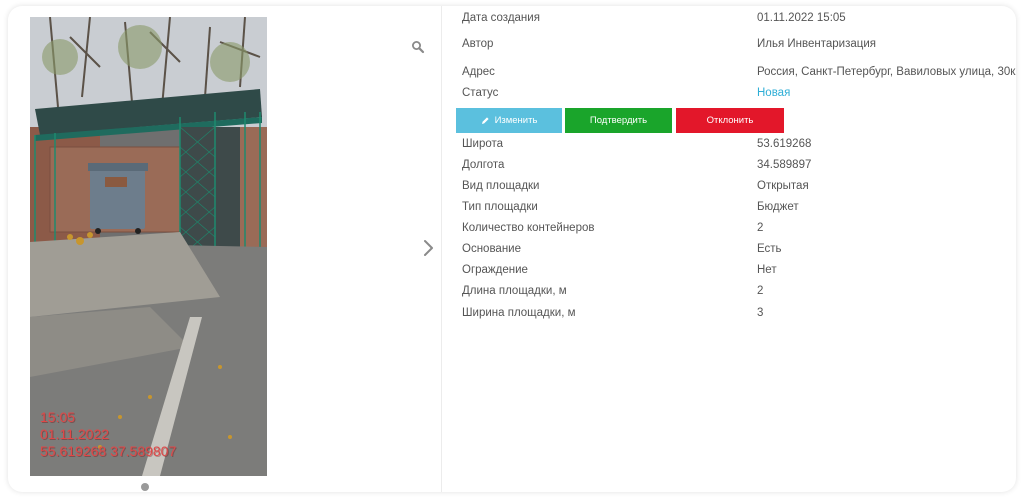  I want to click on field-label: Ширина площадки, м, so click(519, 313).